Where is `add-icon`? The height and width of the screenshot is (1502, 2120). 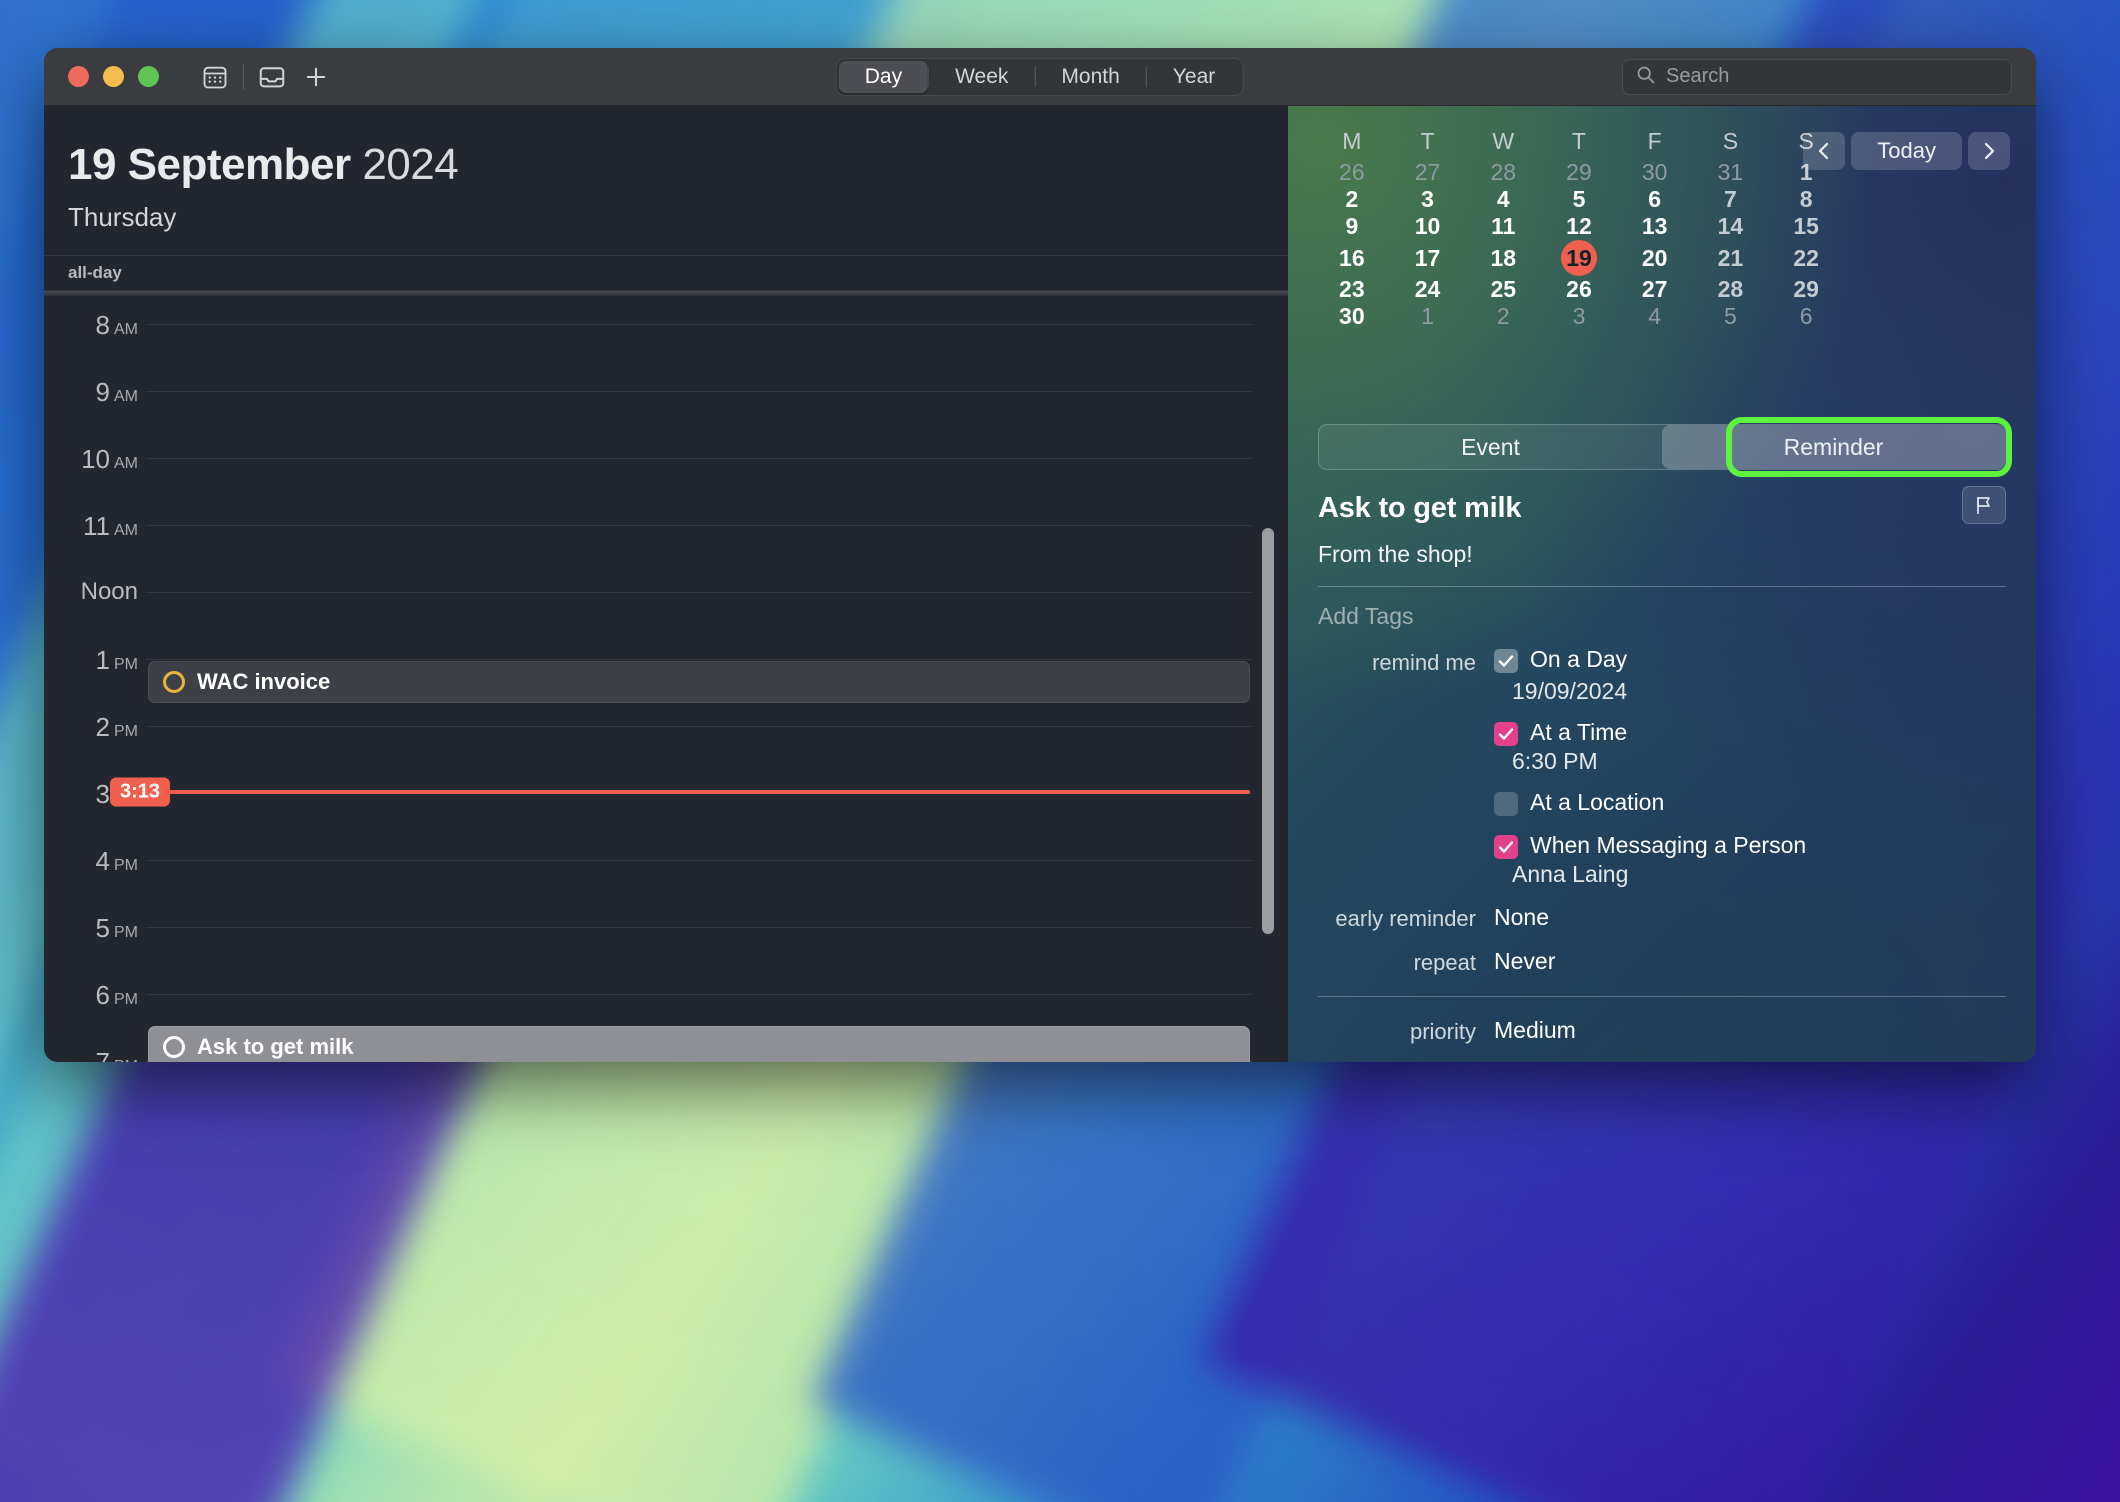
add-icon is located at coordinates (316, 77).